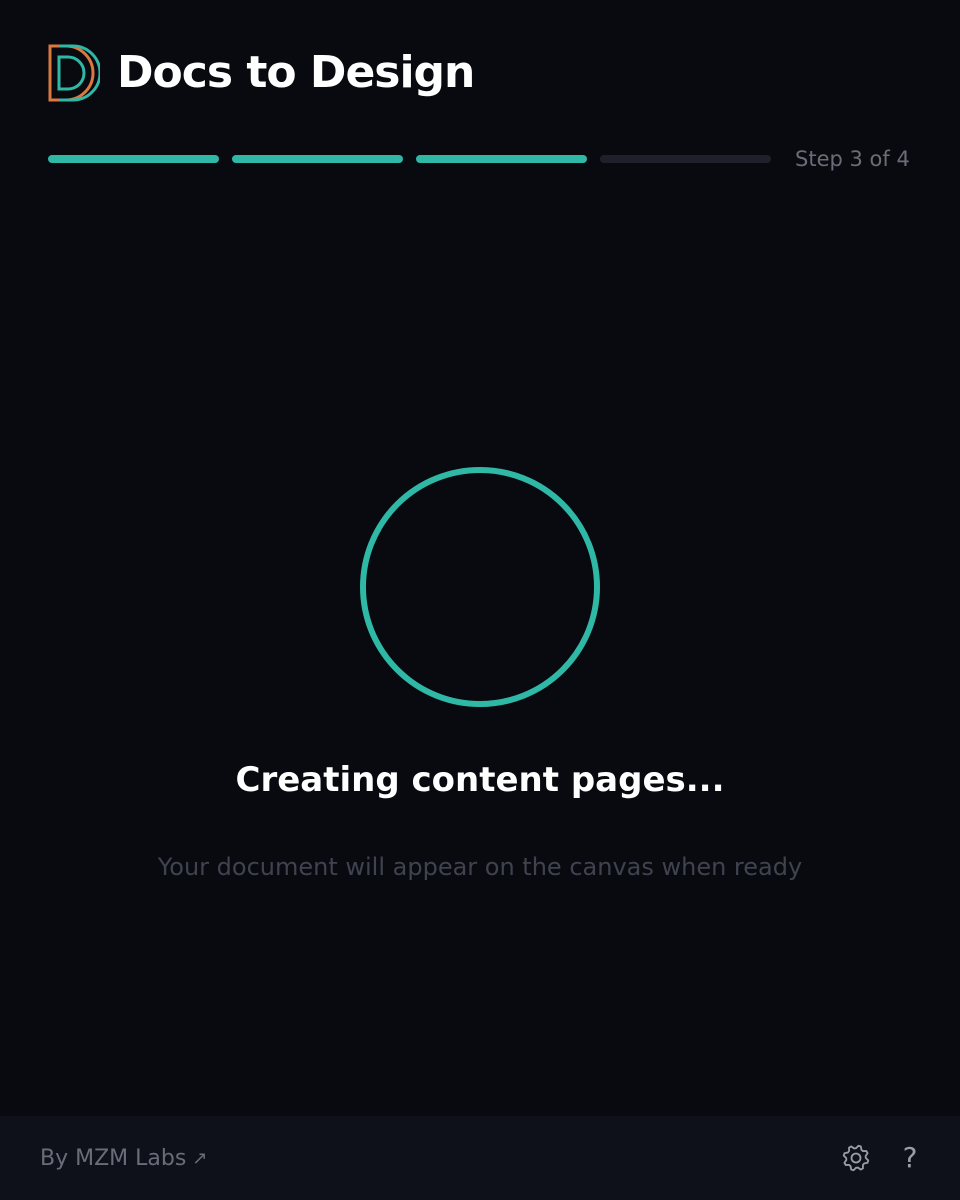 The height and width of the screenshot is (1200, 960). What do you see at coordinates (852, 159) in the screenshot?
I see `step-label: Step 3 of 4` at bounding box center [852, 159].